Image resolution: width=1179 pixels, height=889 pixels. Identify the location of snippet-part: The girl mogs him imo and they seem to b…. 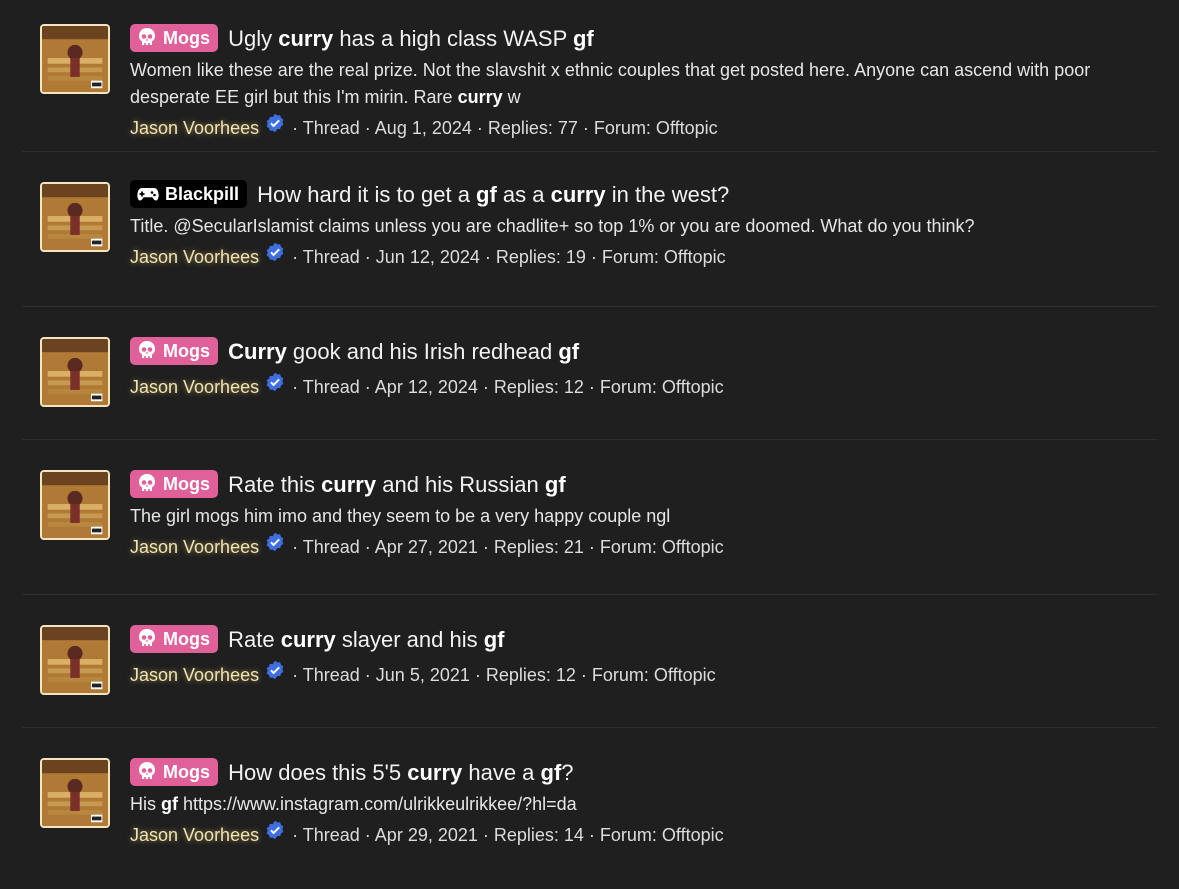
(400, 516).